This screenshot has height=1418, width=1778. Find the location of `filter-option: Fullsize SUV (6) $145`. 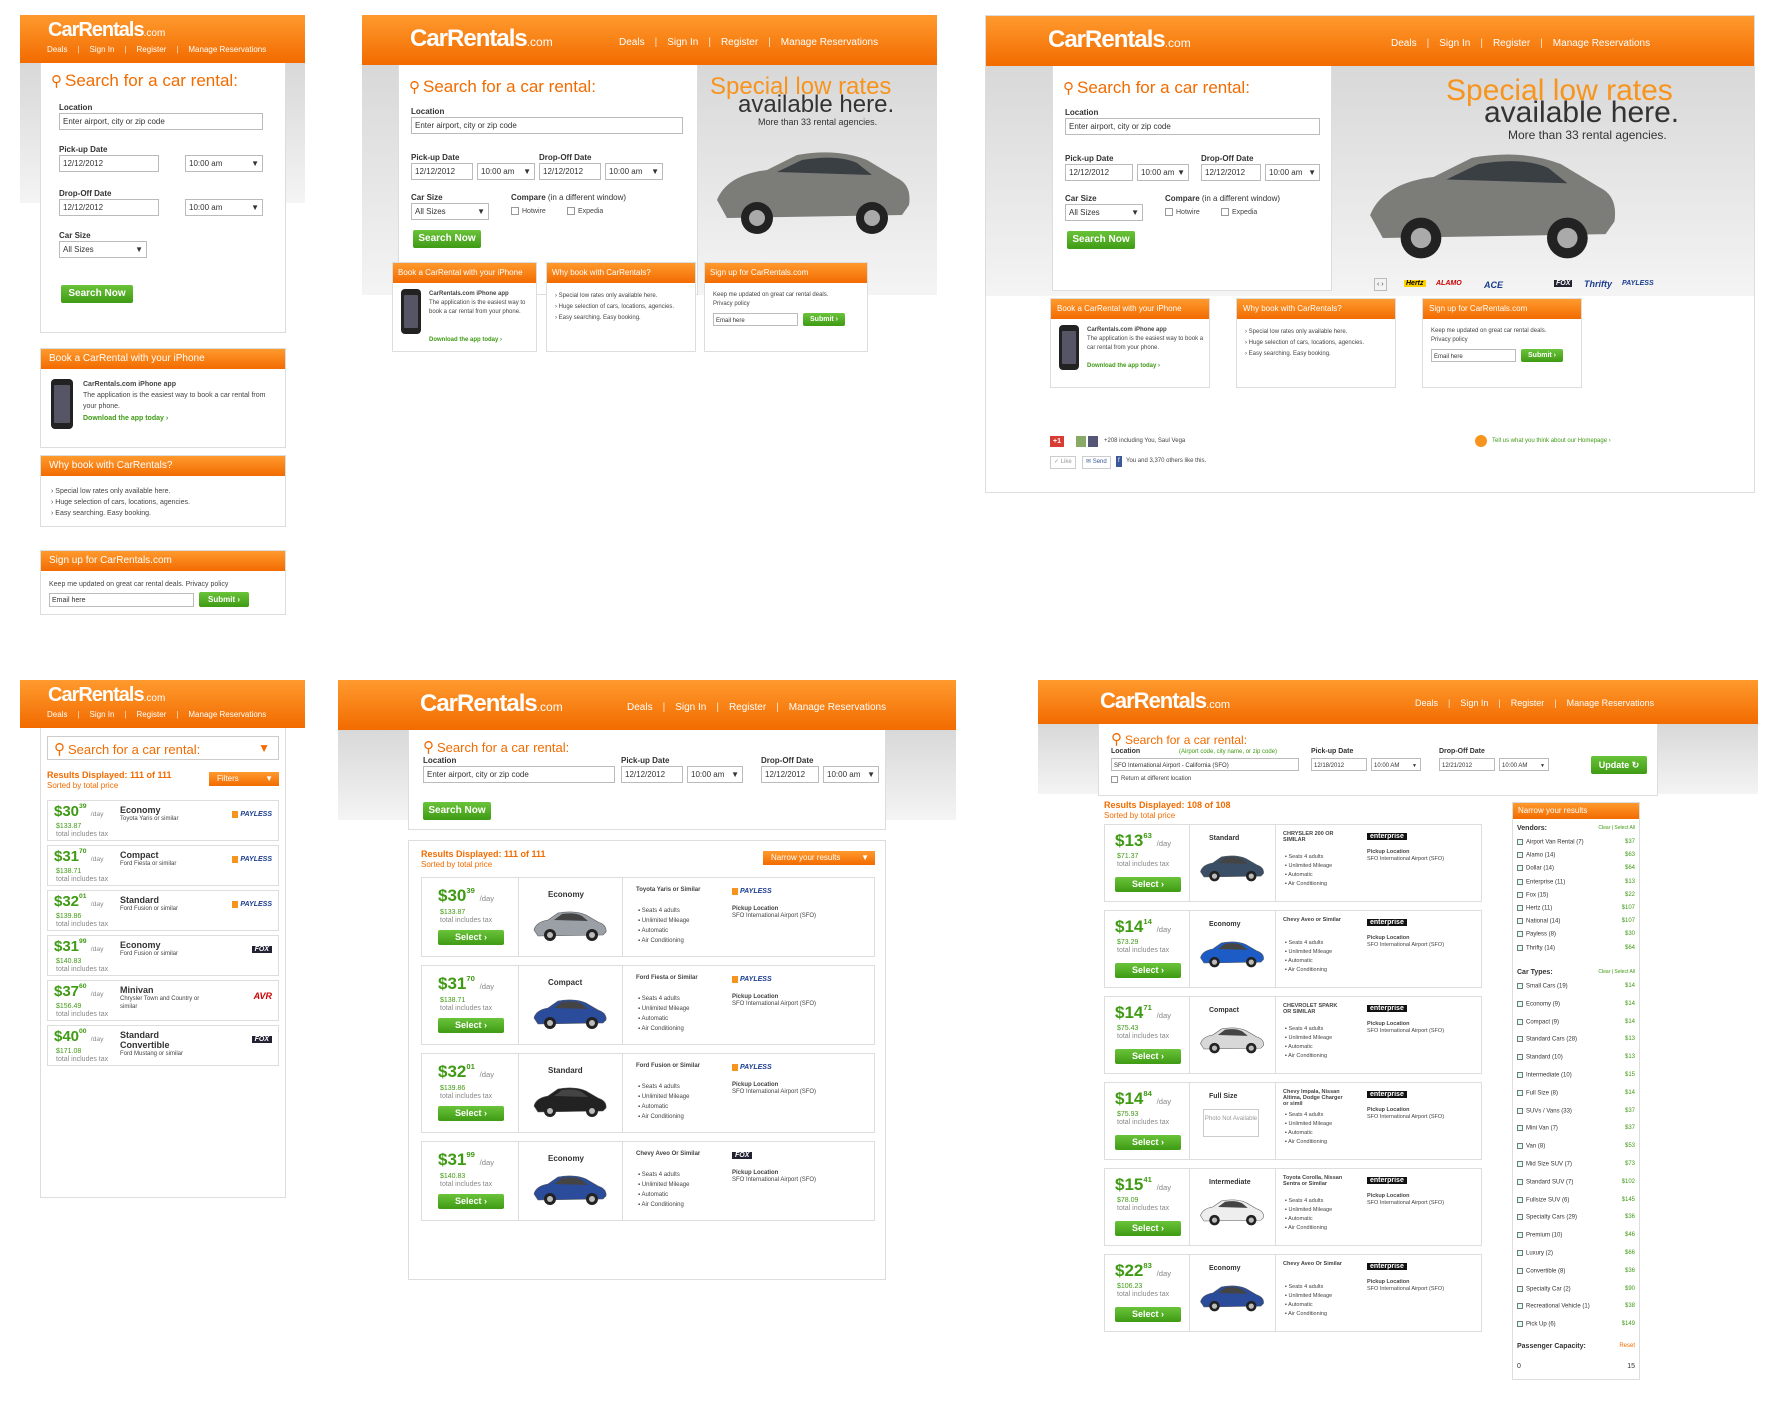

filter-option: Fullsize SUV (6) $145 is located at coordinates (1576, 1199).